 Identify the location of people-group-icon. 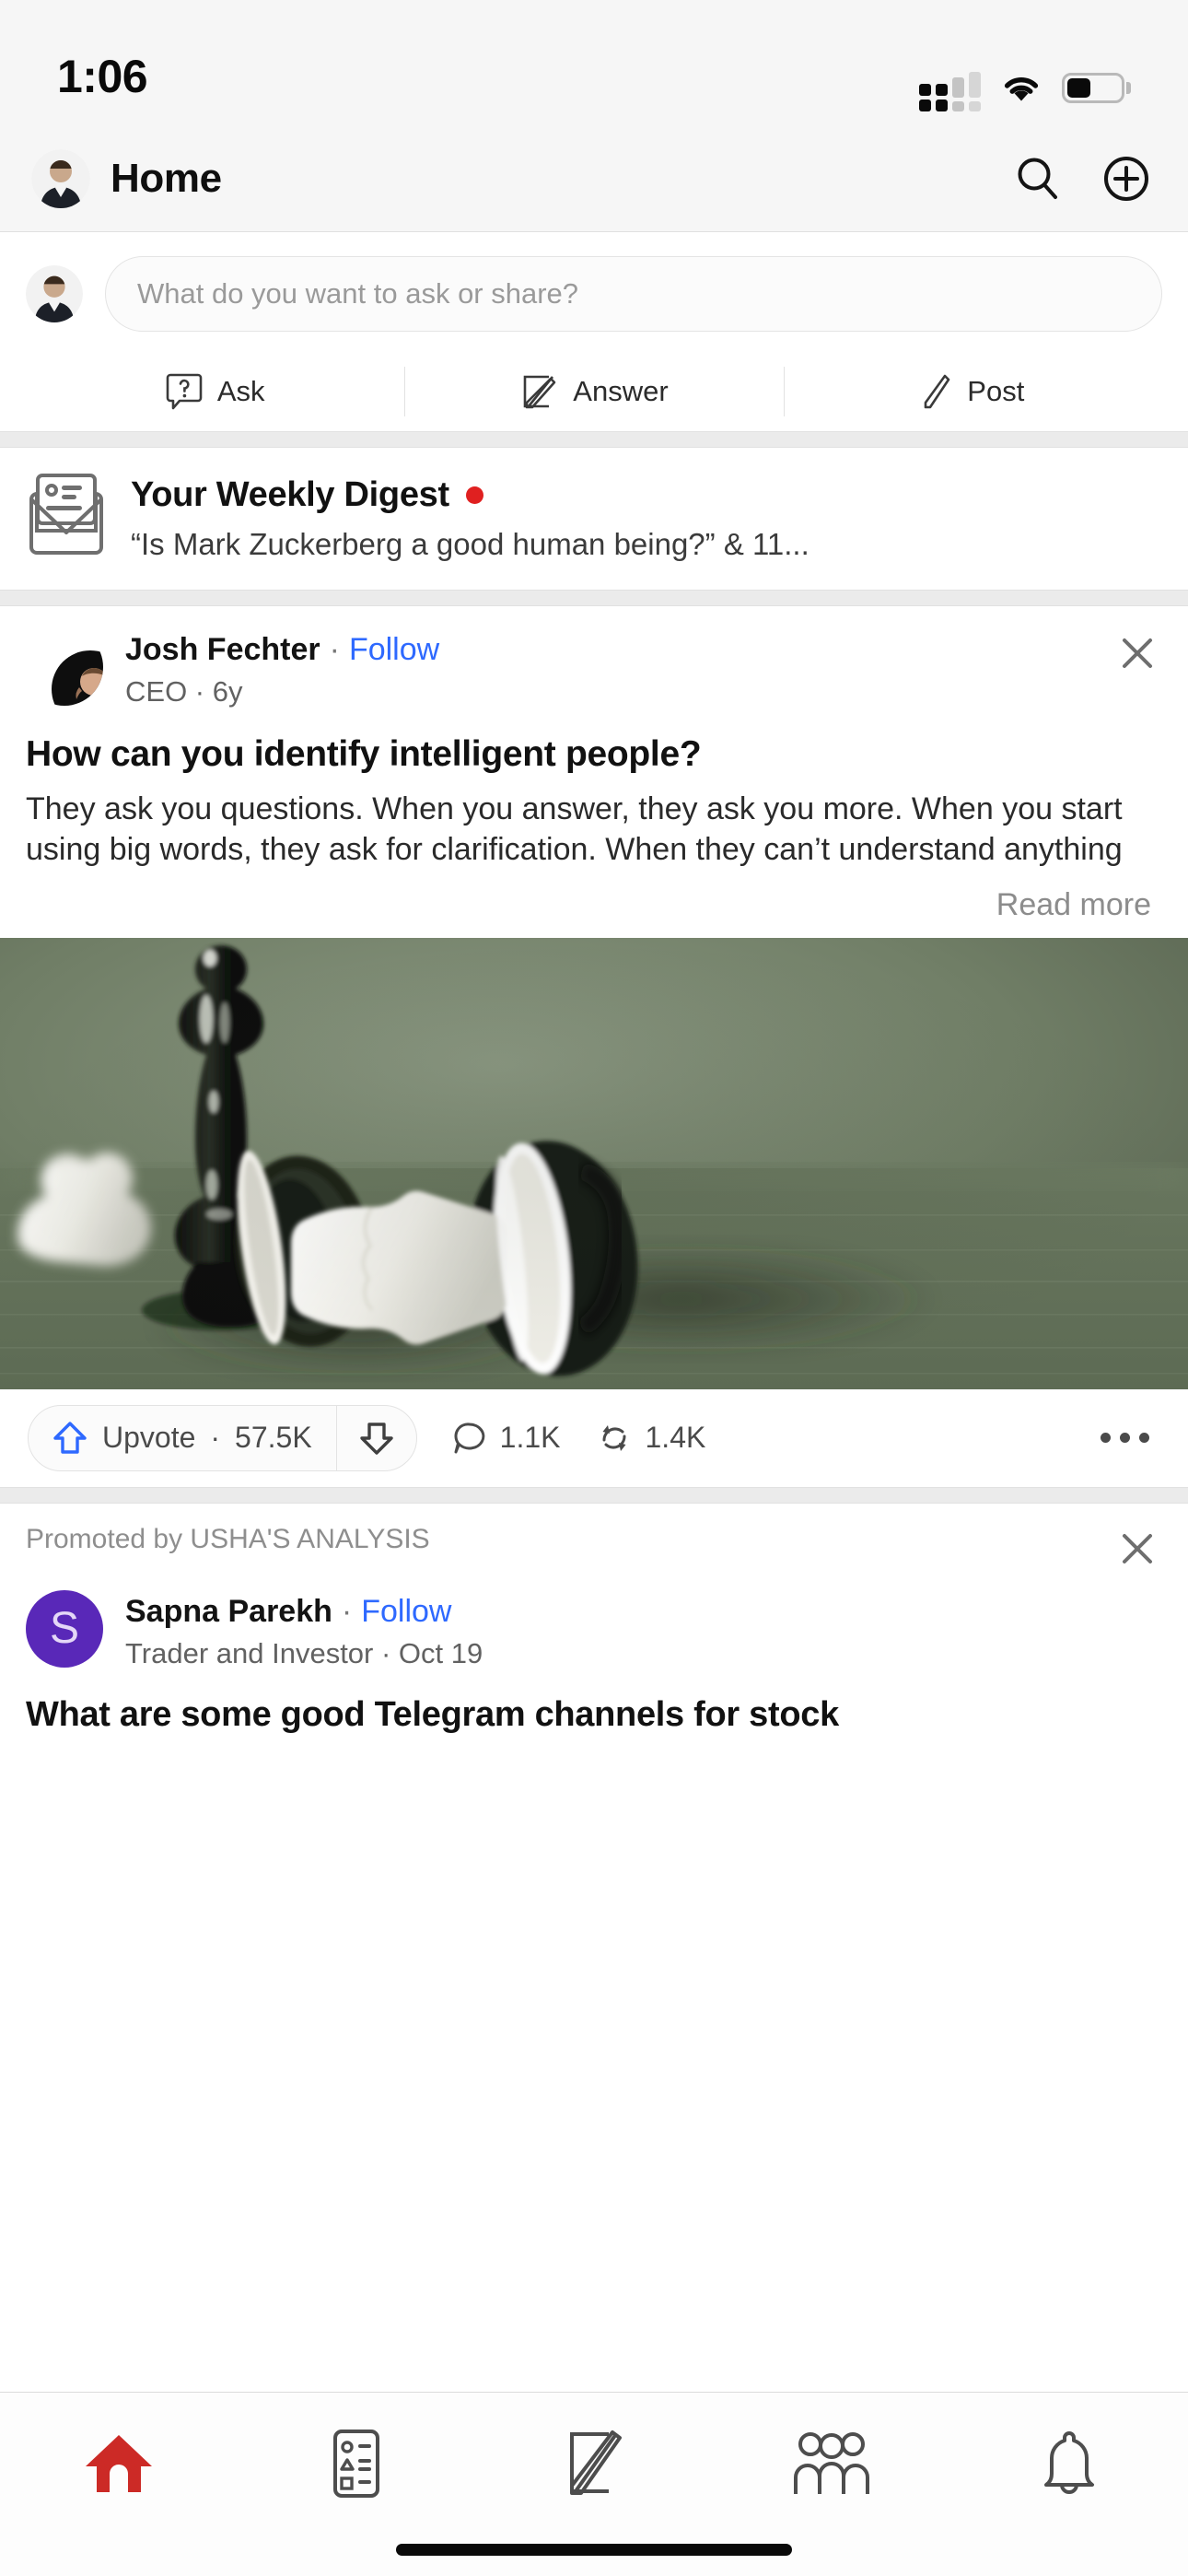
(831, 2464).